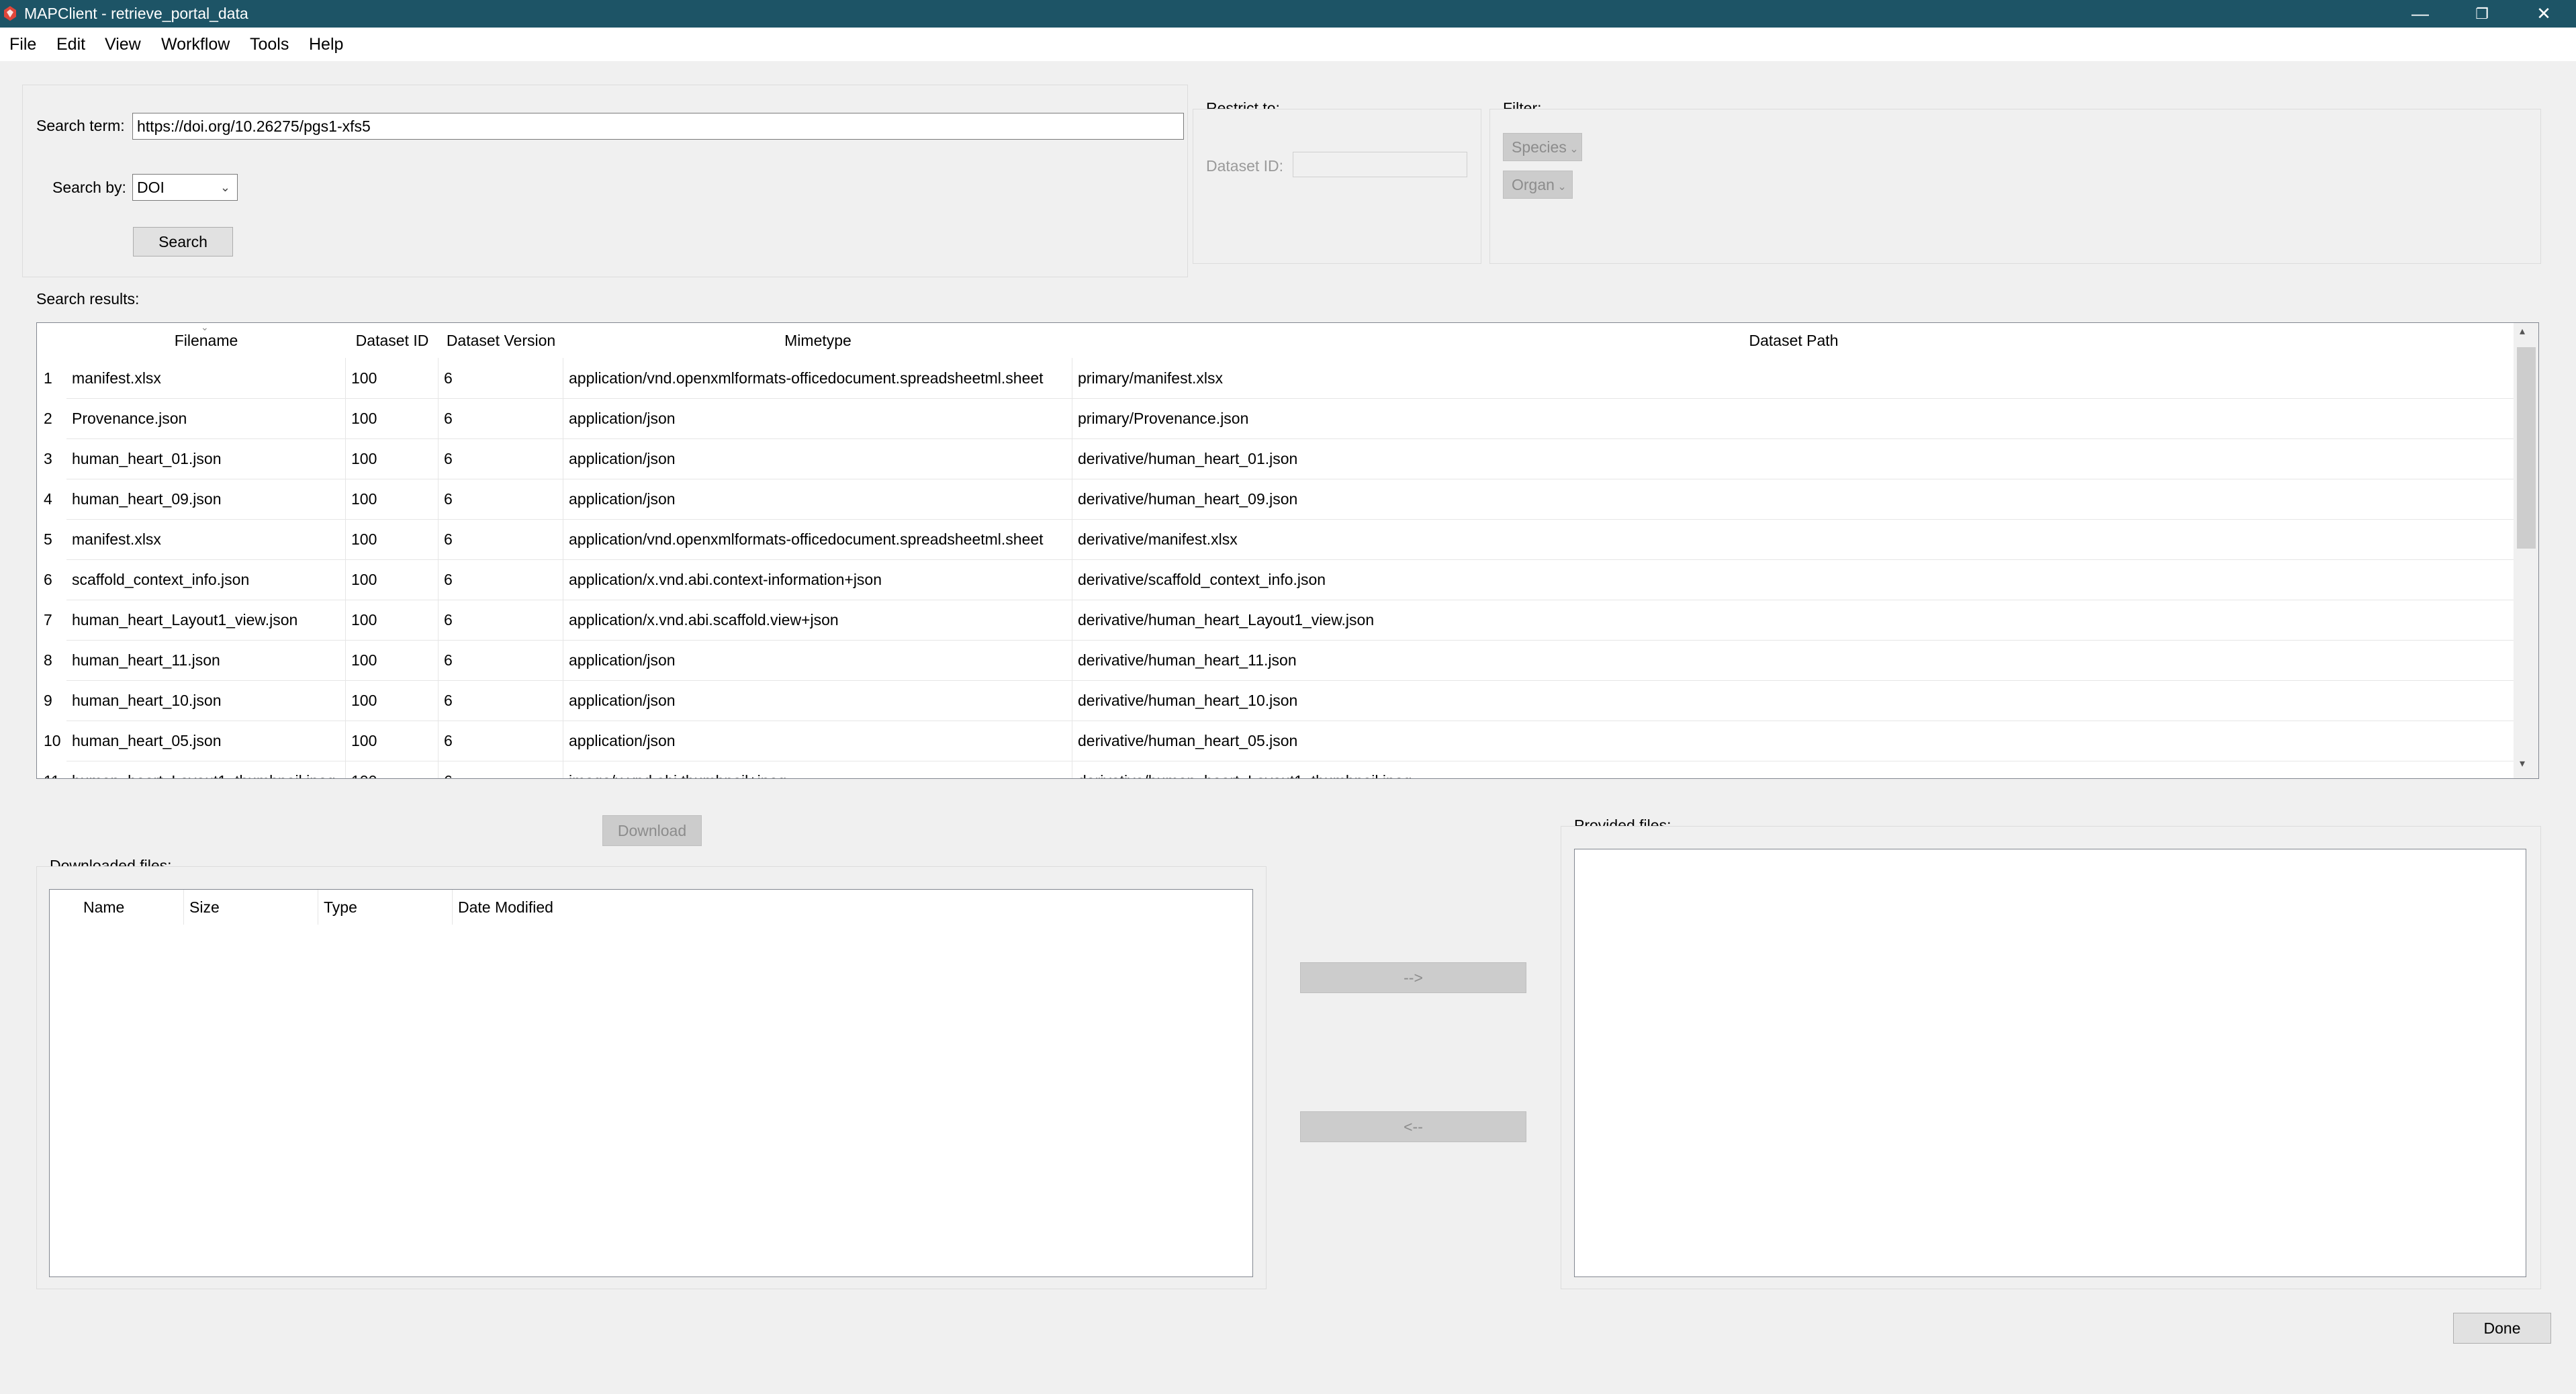 This screenshot has height=1394, width=2576. What do you see at coordinates (2526, 448) in the screenshot?
I see `scrollbar-thumb` at bounding box center [2526, 448].